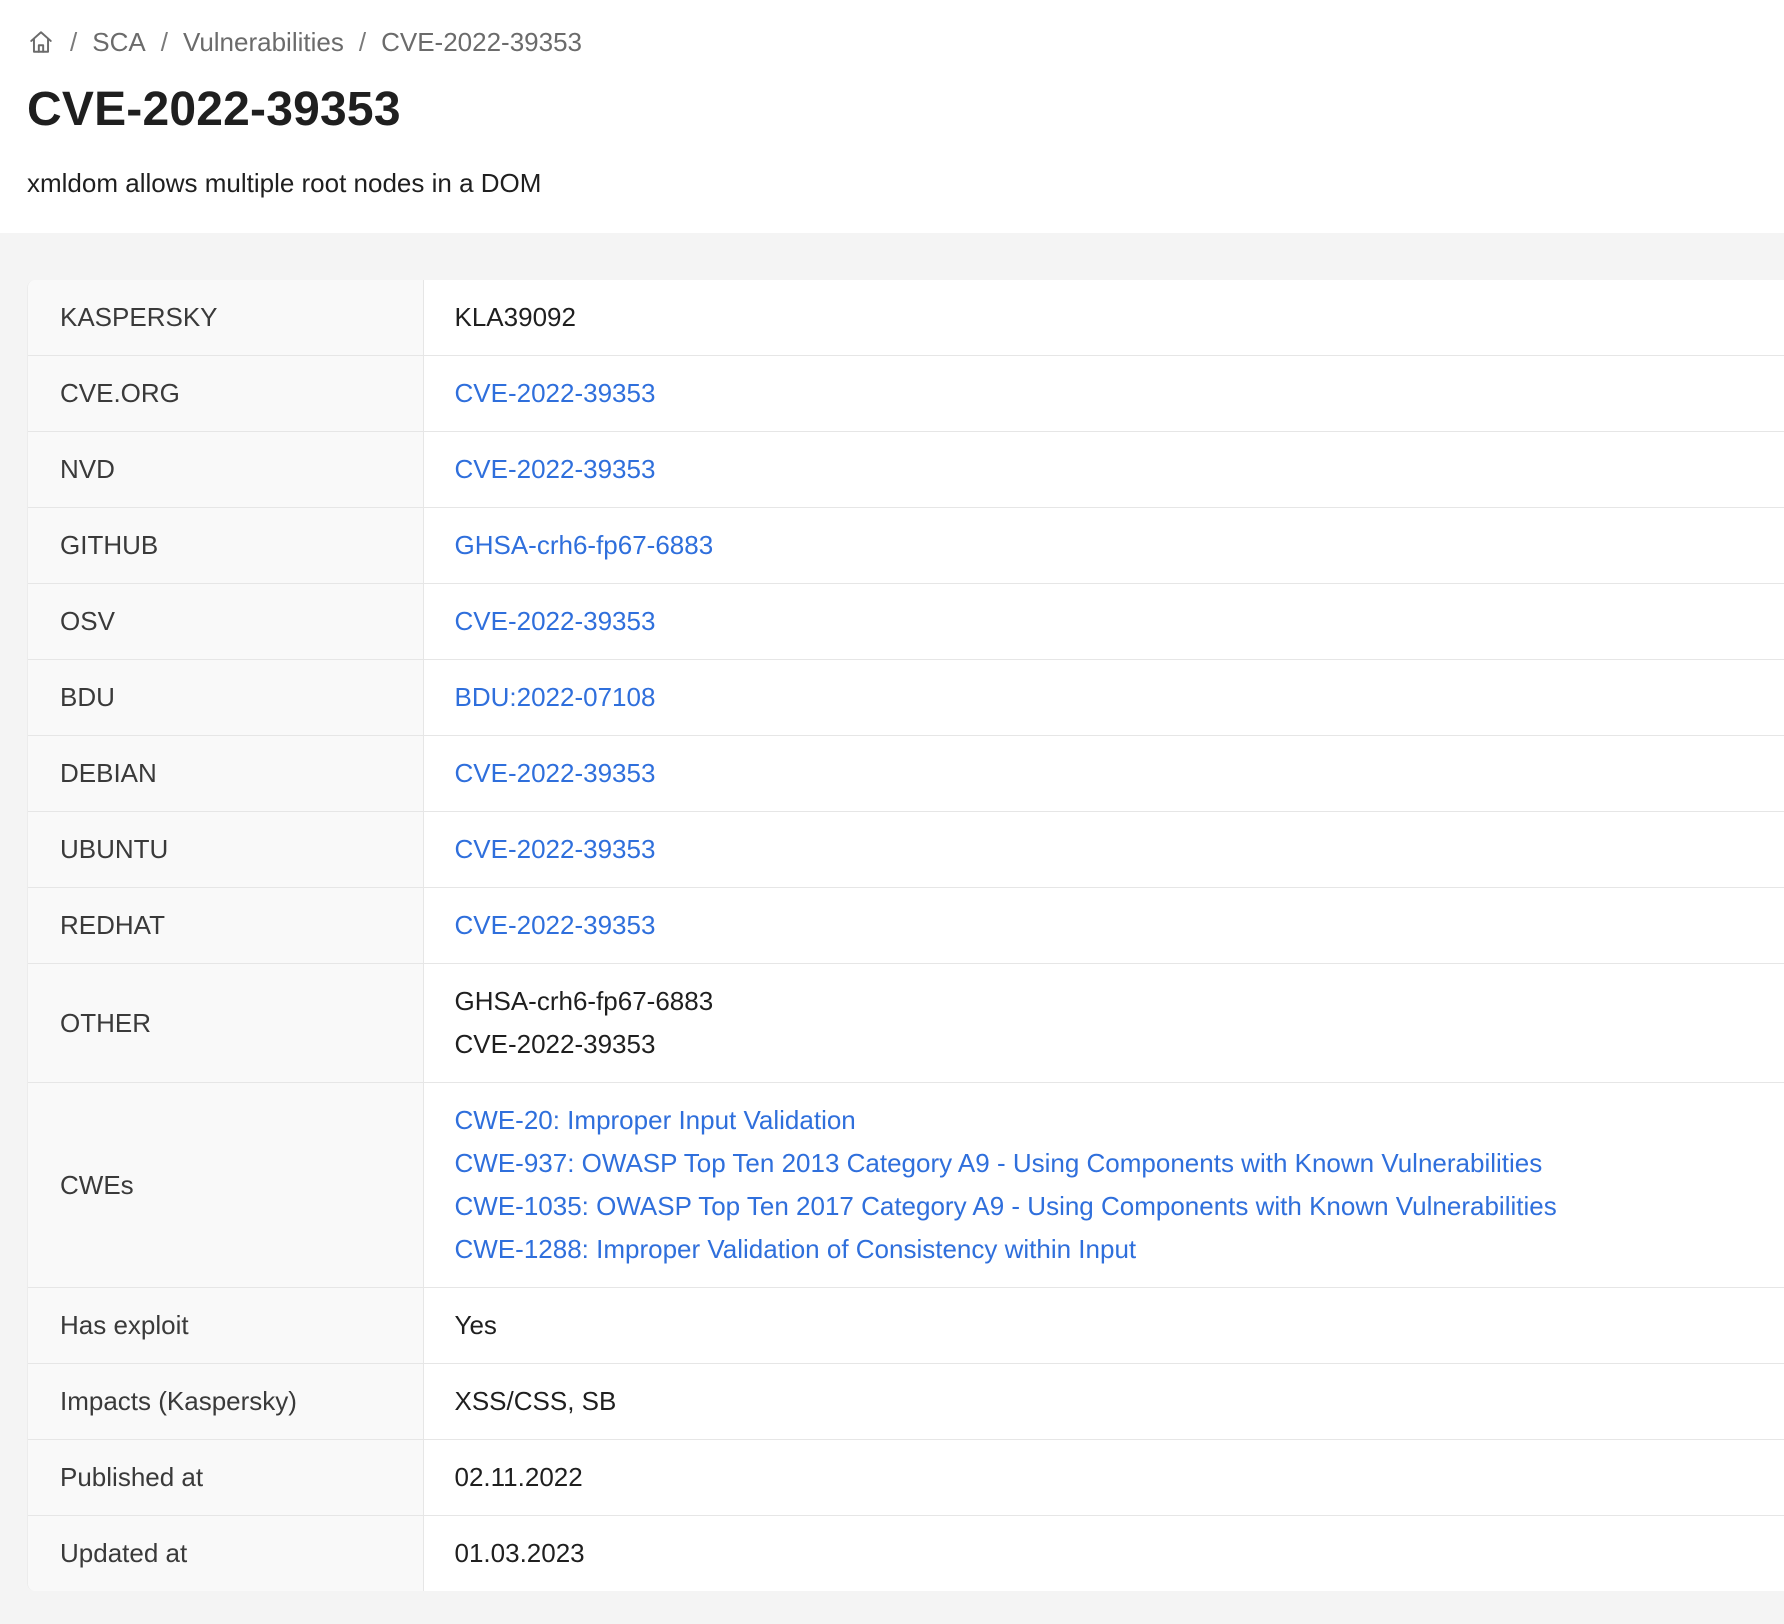 This screenshot has width=1784, height=1624. I want to click on row-value: XSS/CSS, SB, so click(1103, 1401).